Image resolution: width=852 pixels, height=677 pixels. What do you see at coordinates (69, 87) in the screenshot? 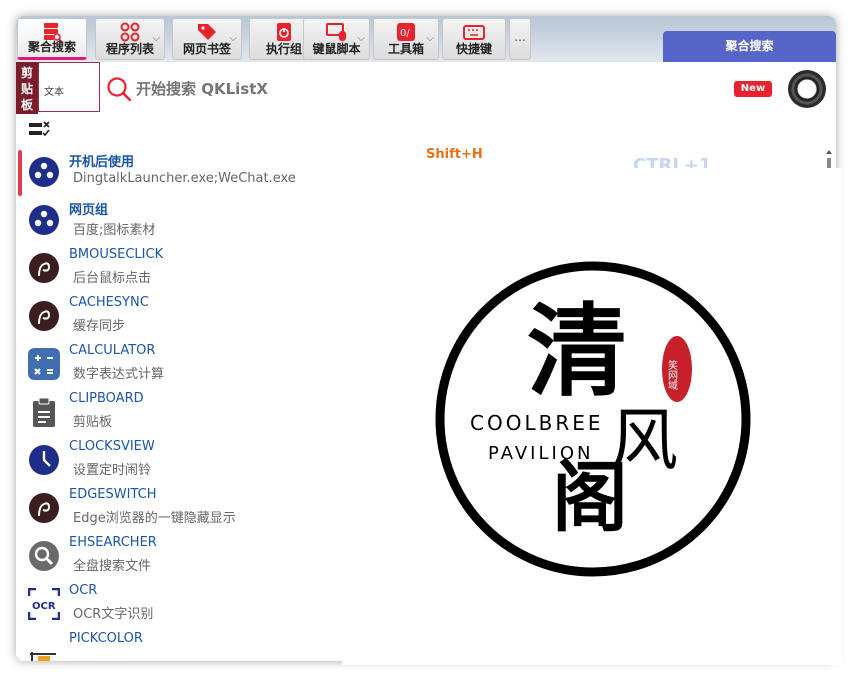
I see `clipboard-preview: 文本` at bounding box center [69, 87].